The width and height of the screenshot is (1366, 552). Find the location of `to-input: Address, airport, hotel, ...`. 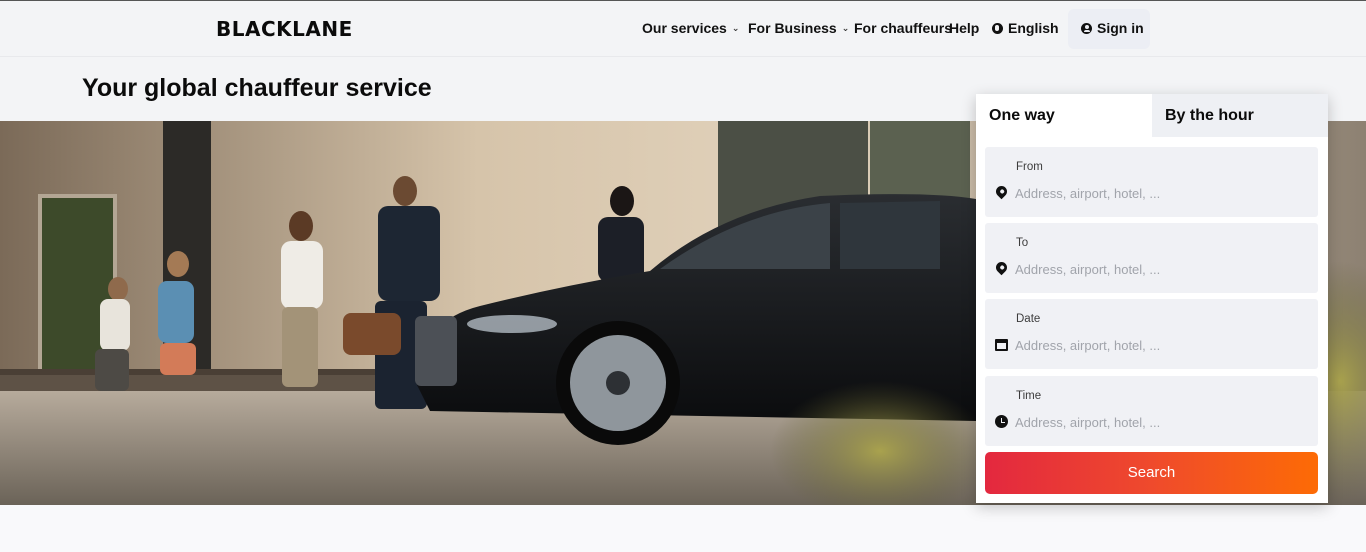

to-input: Address, airport, hotel, ... is located at coordinates (1087, 269).